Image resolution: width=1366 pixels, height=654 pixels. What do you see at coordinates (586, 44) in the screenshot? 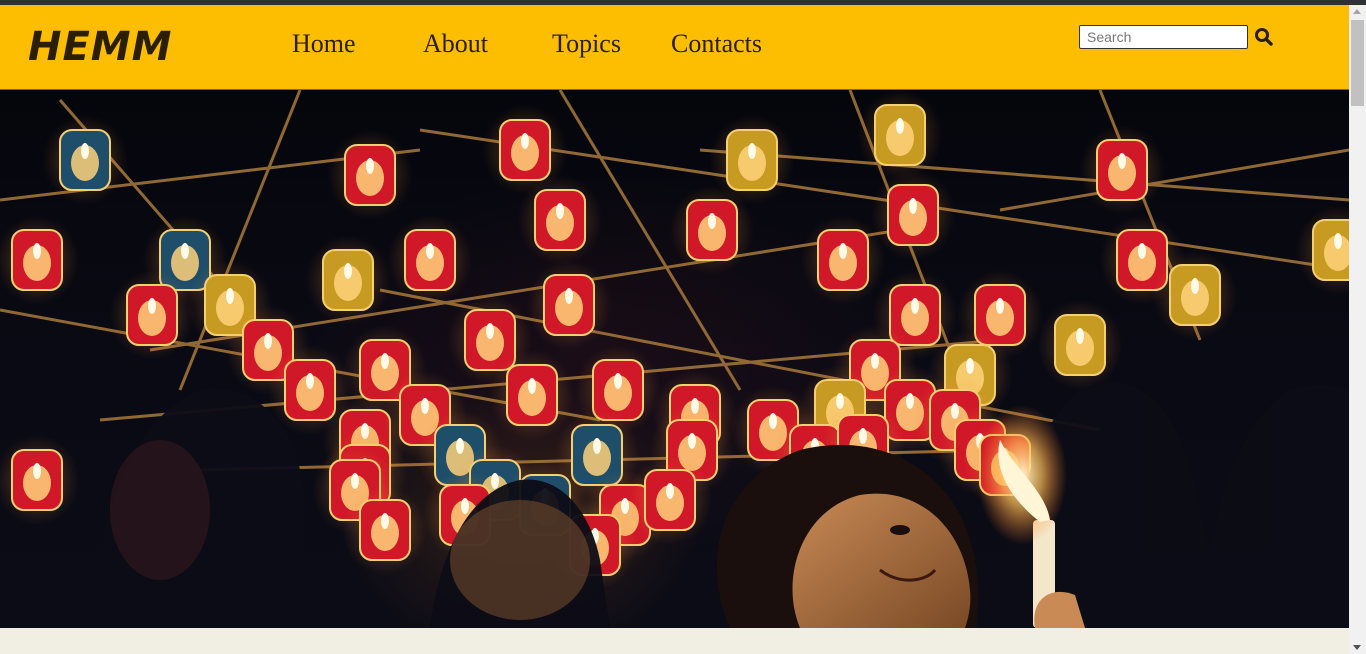
I see `nav-link-topics: Topics` at bounding box center [586, 44].